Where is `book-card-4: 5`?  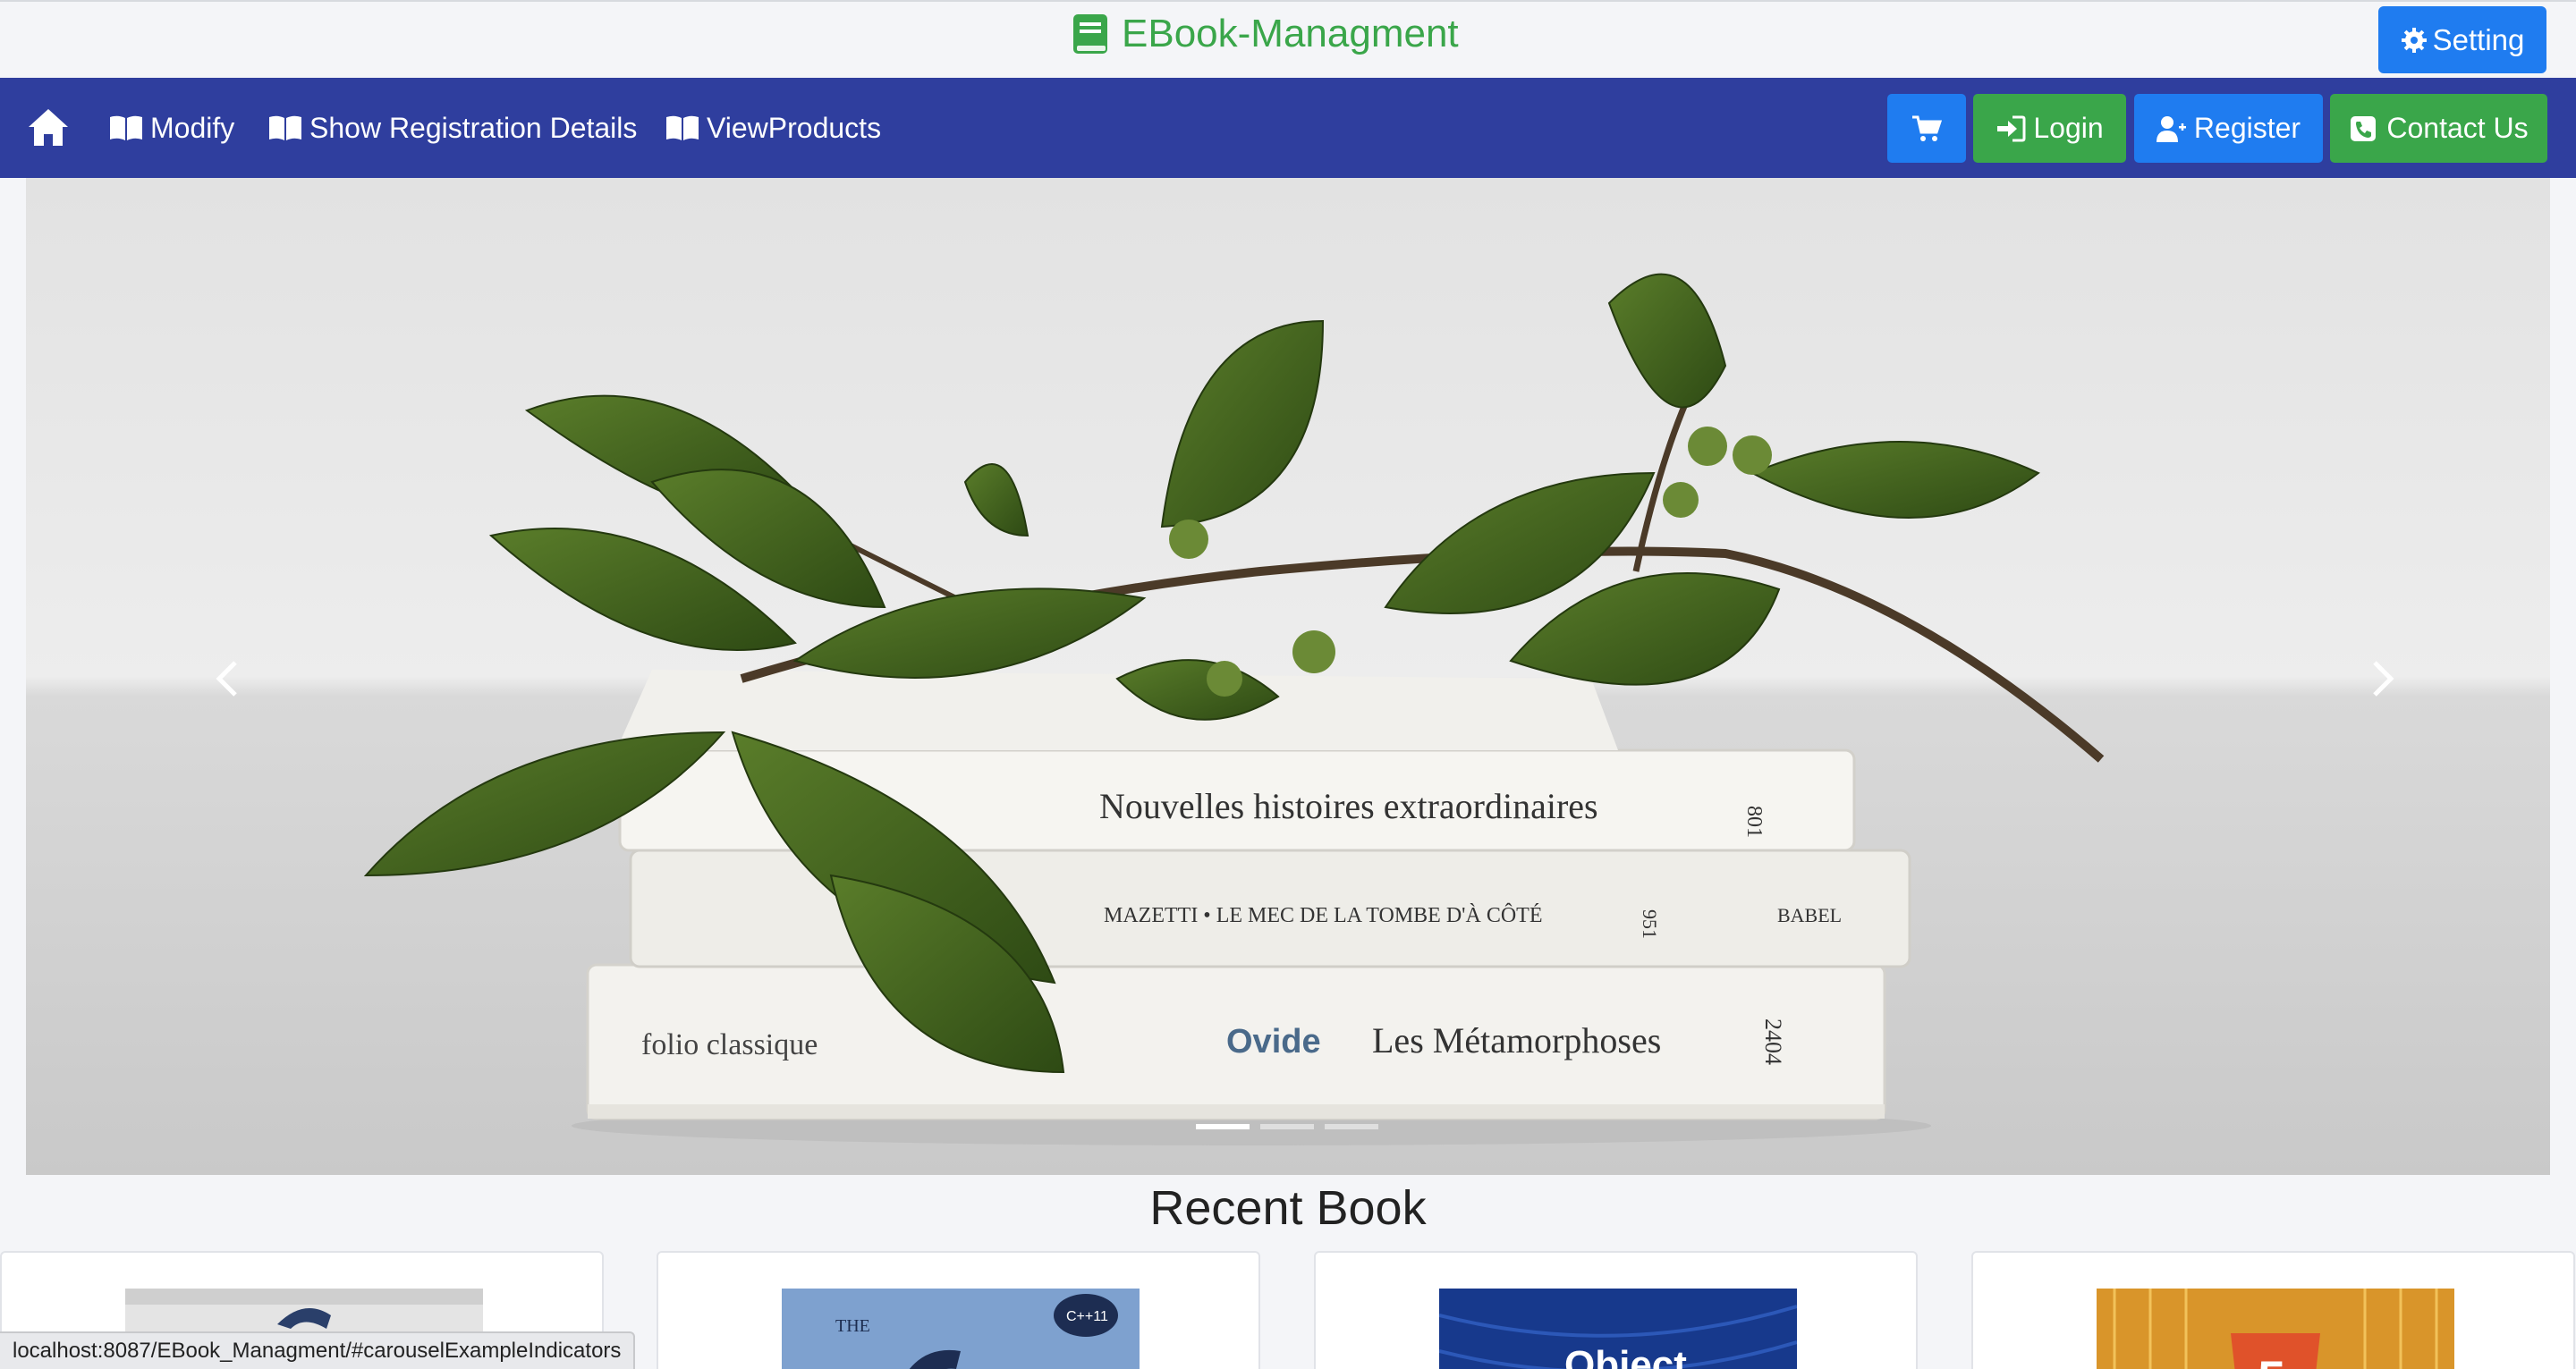
book-card-4: 5 is located at coordinates (2273, 1310).